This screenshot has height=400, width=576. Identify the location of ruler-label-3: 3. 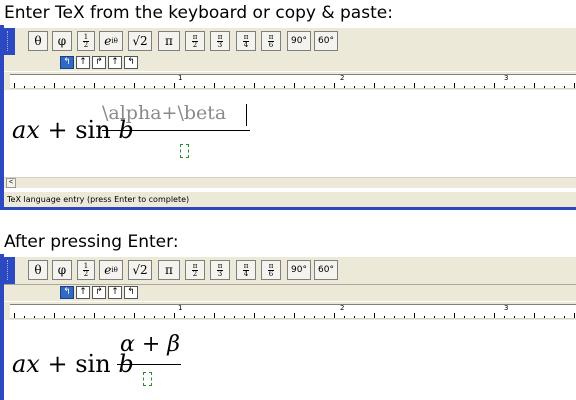
(506, 78).